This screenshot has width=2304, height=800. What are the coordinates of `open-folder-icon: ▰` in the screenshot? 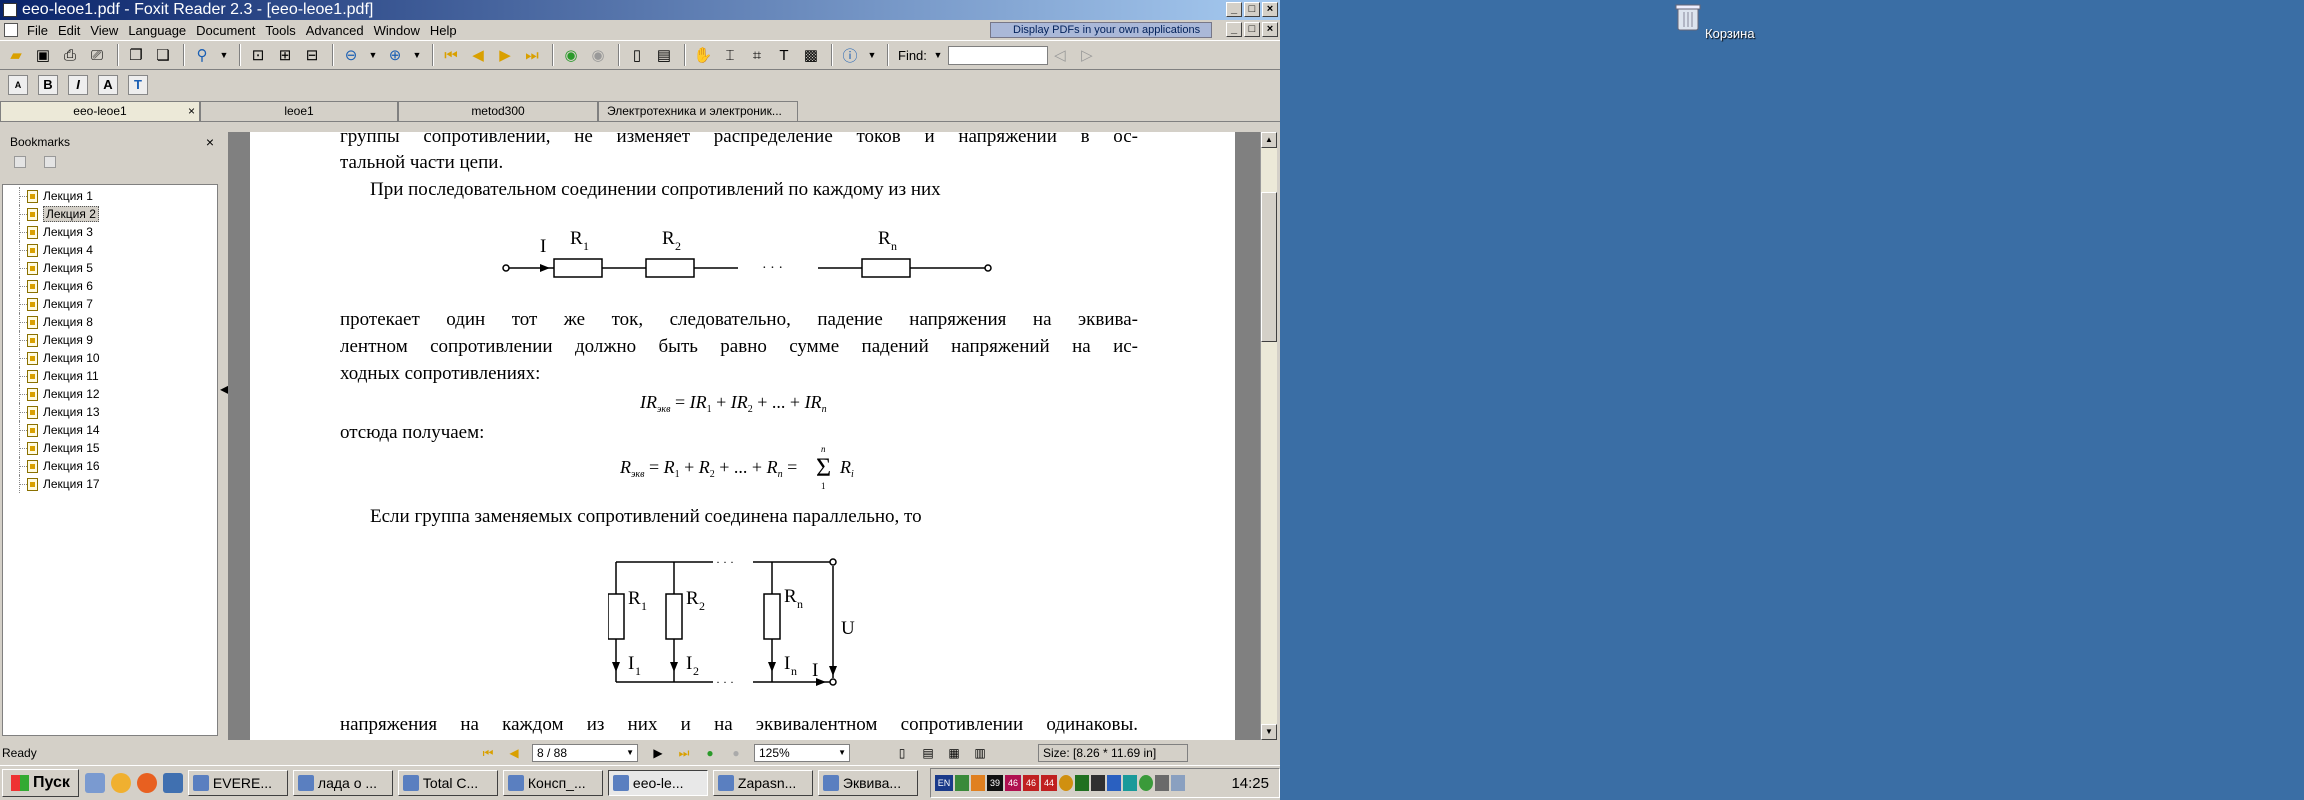 It's located at (16, 55).